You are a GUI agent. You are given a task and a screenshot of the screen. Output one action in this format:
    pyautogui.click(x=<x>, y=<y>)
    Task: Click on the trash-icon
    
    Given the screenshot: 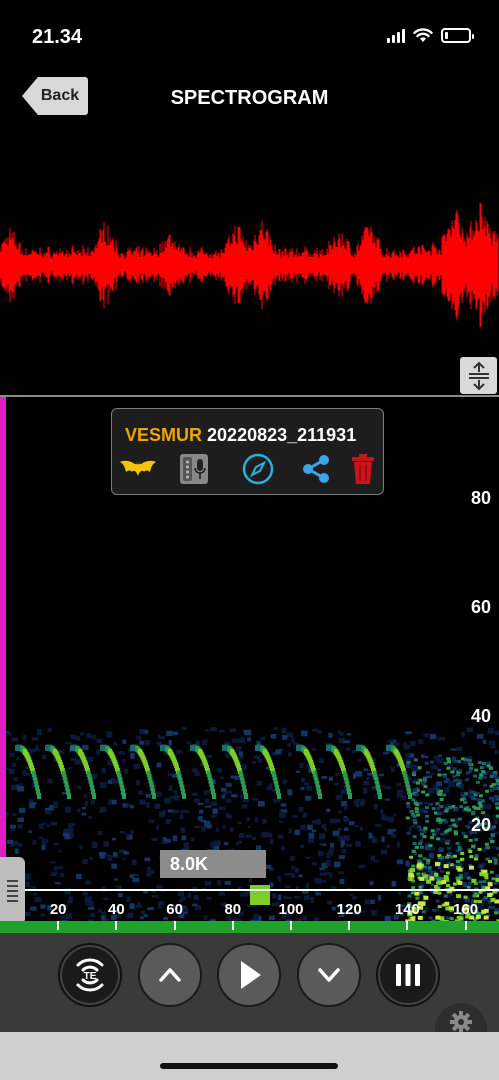 What is the action you would take?
    pyautogui.click(x=363, y=469)
    